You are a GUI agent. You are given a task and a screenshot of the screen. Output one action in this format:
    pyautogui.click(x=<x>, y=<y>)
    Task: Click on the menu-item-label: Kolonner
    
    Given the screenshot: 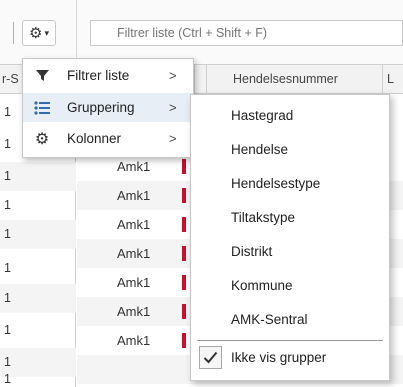 What is the action you would take?
    pyautogui.click(x=94, y=138)
    